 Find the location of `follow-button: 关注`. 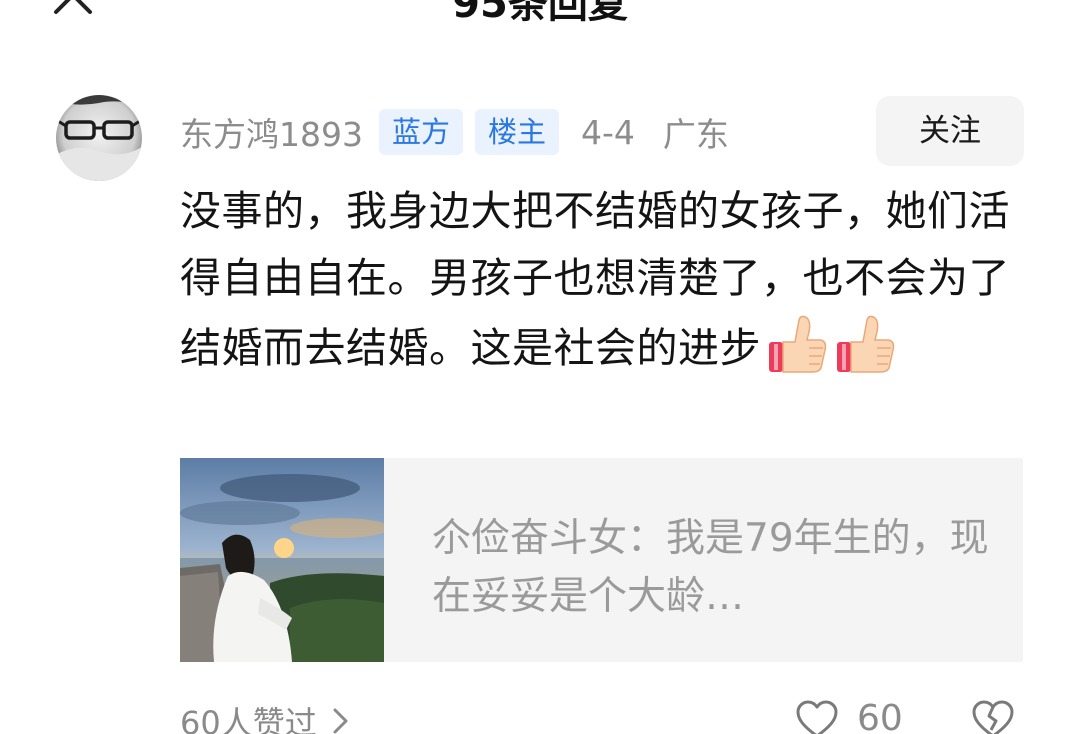

follow-button: 关注 is located at coordinates (950, 131).